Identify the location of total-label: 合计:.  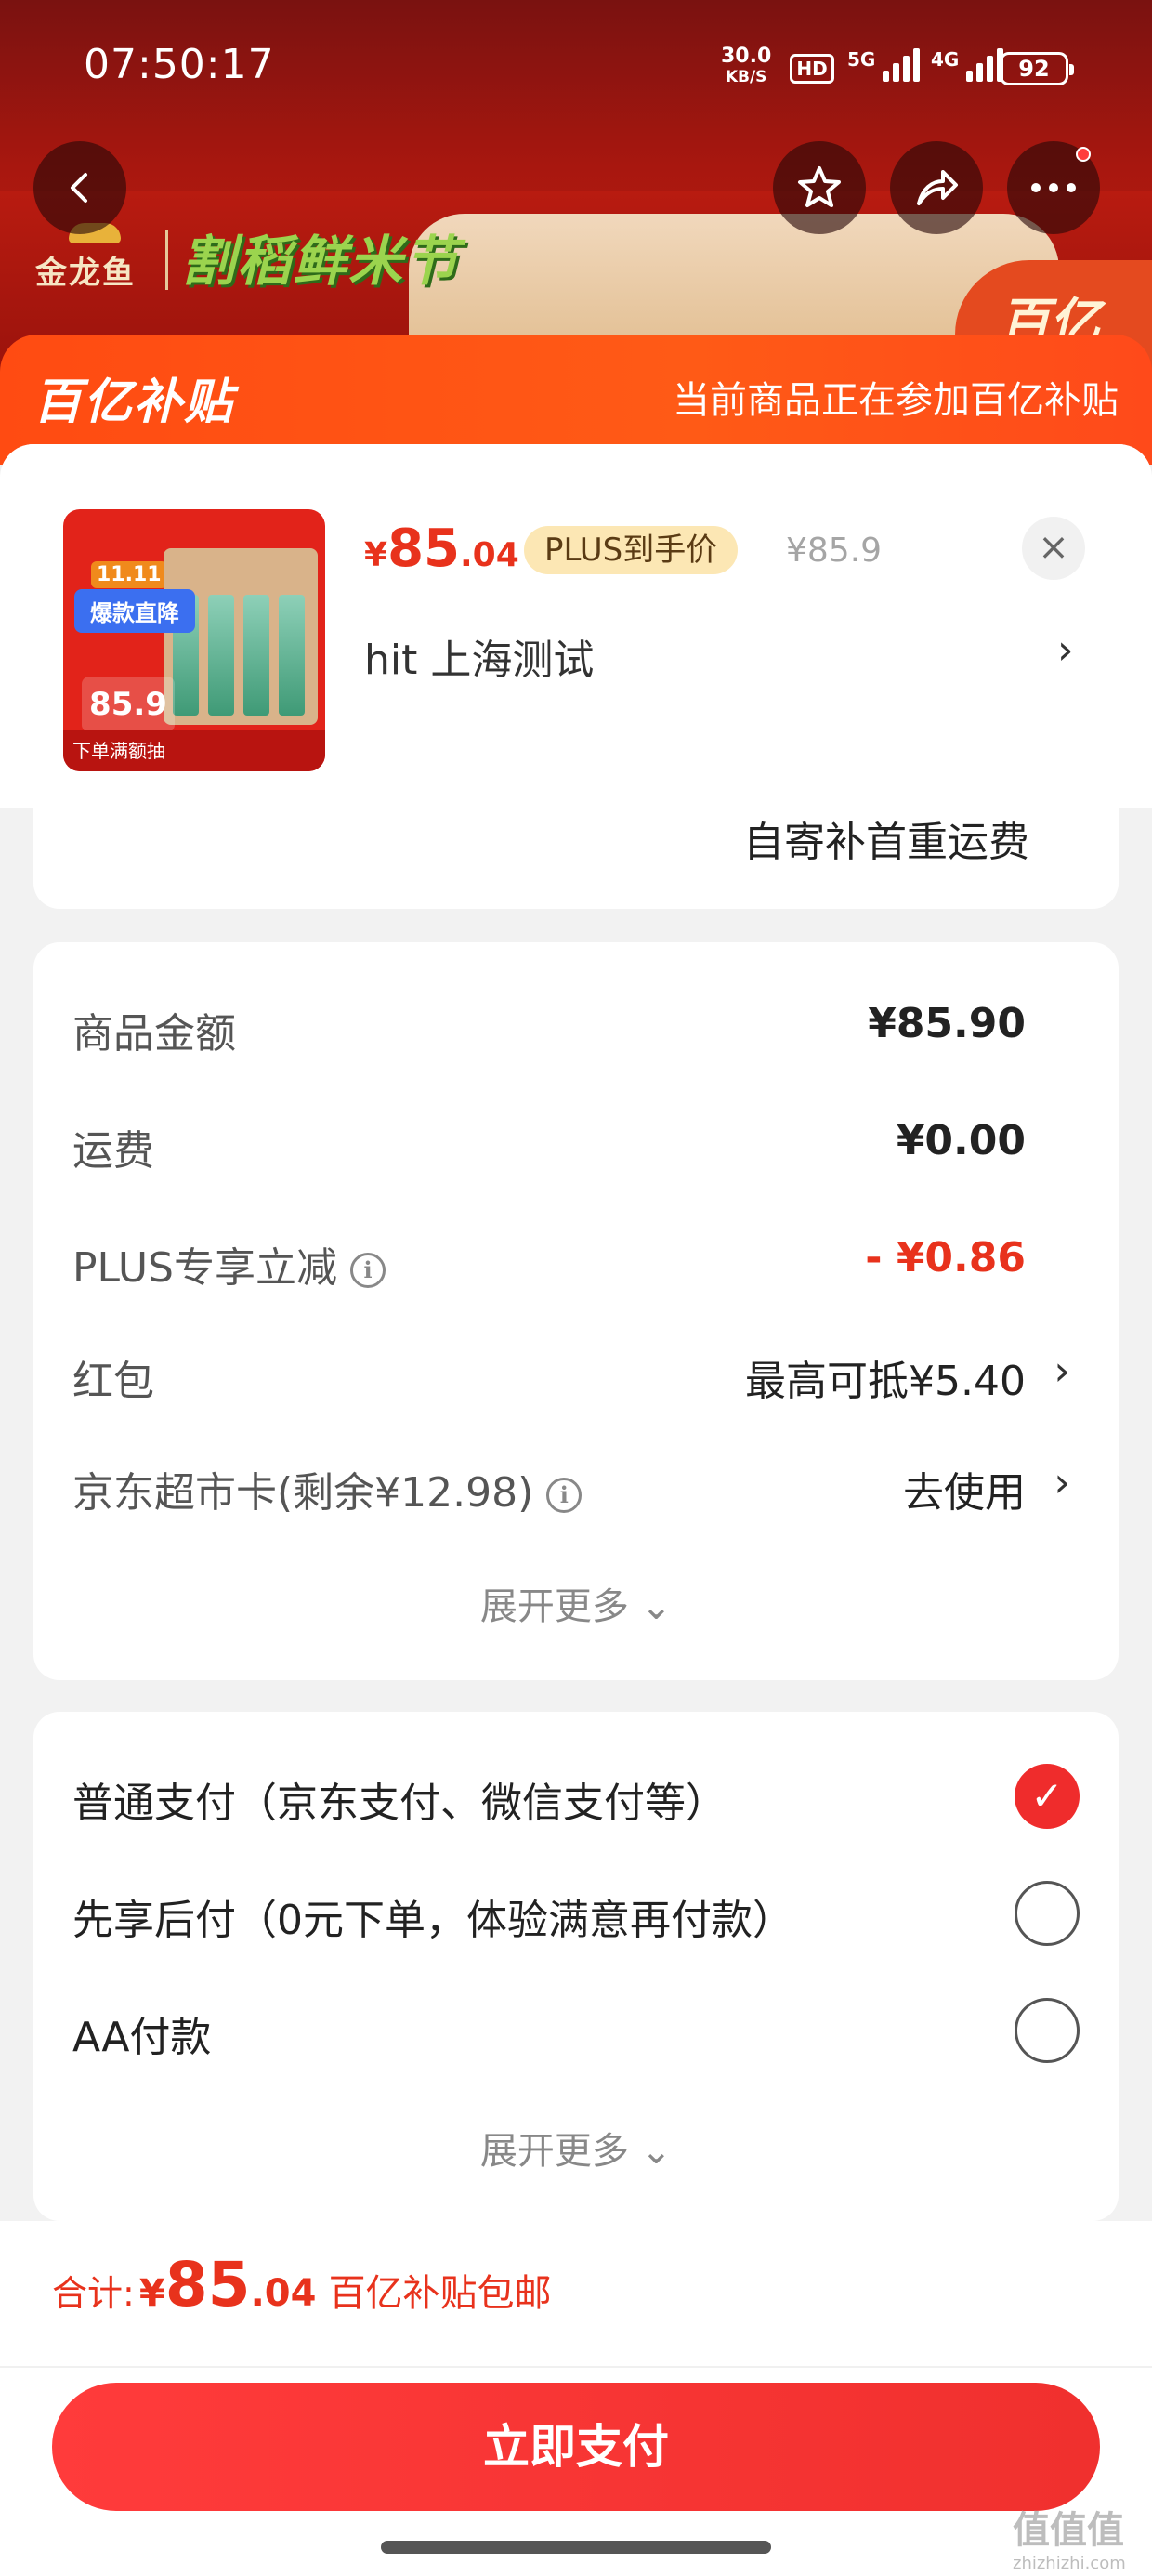
(93, 2293).